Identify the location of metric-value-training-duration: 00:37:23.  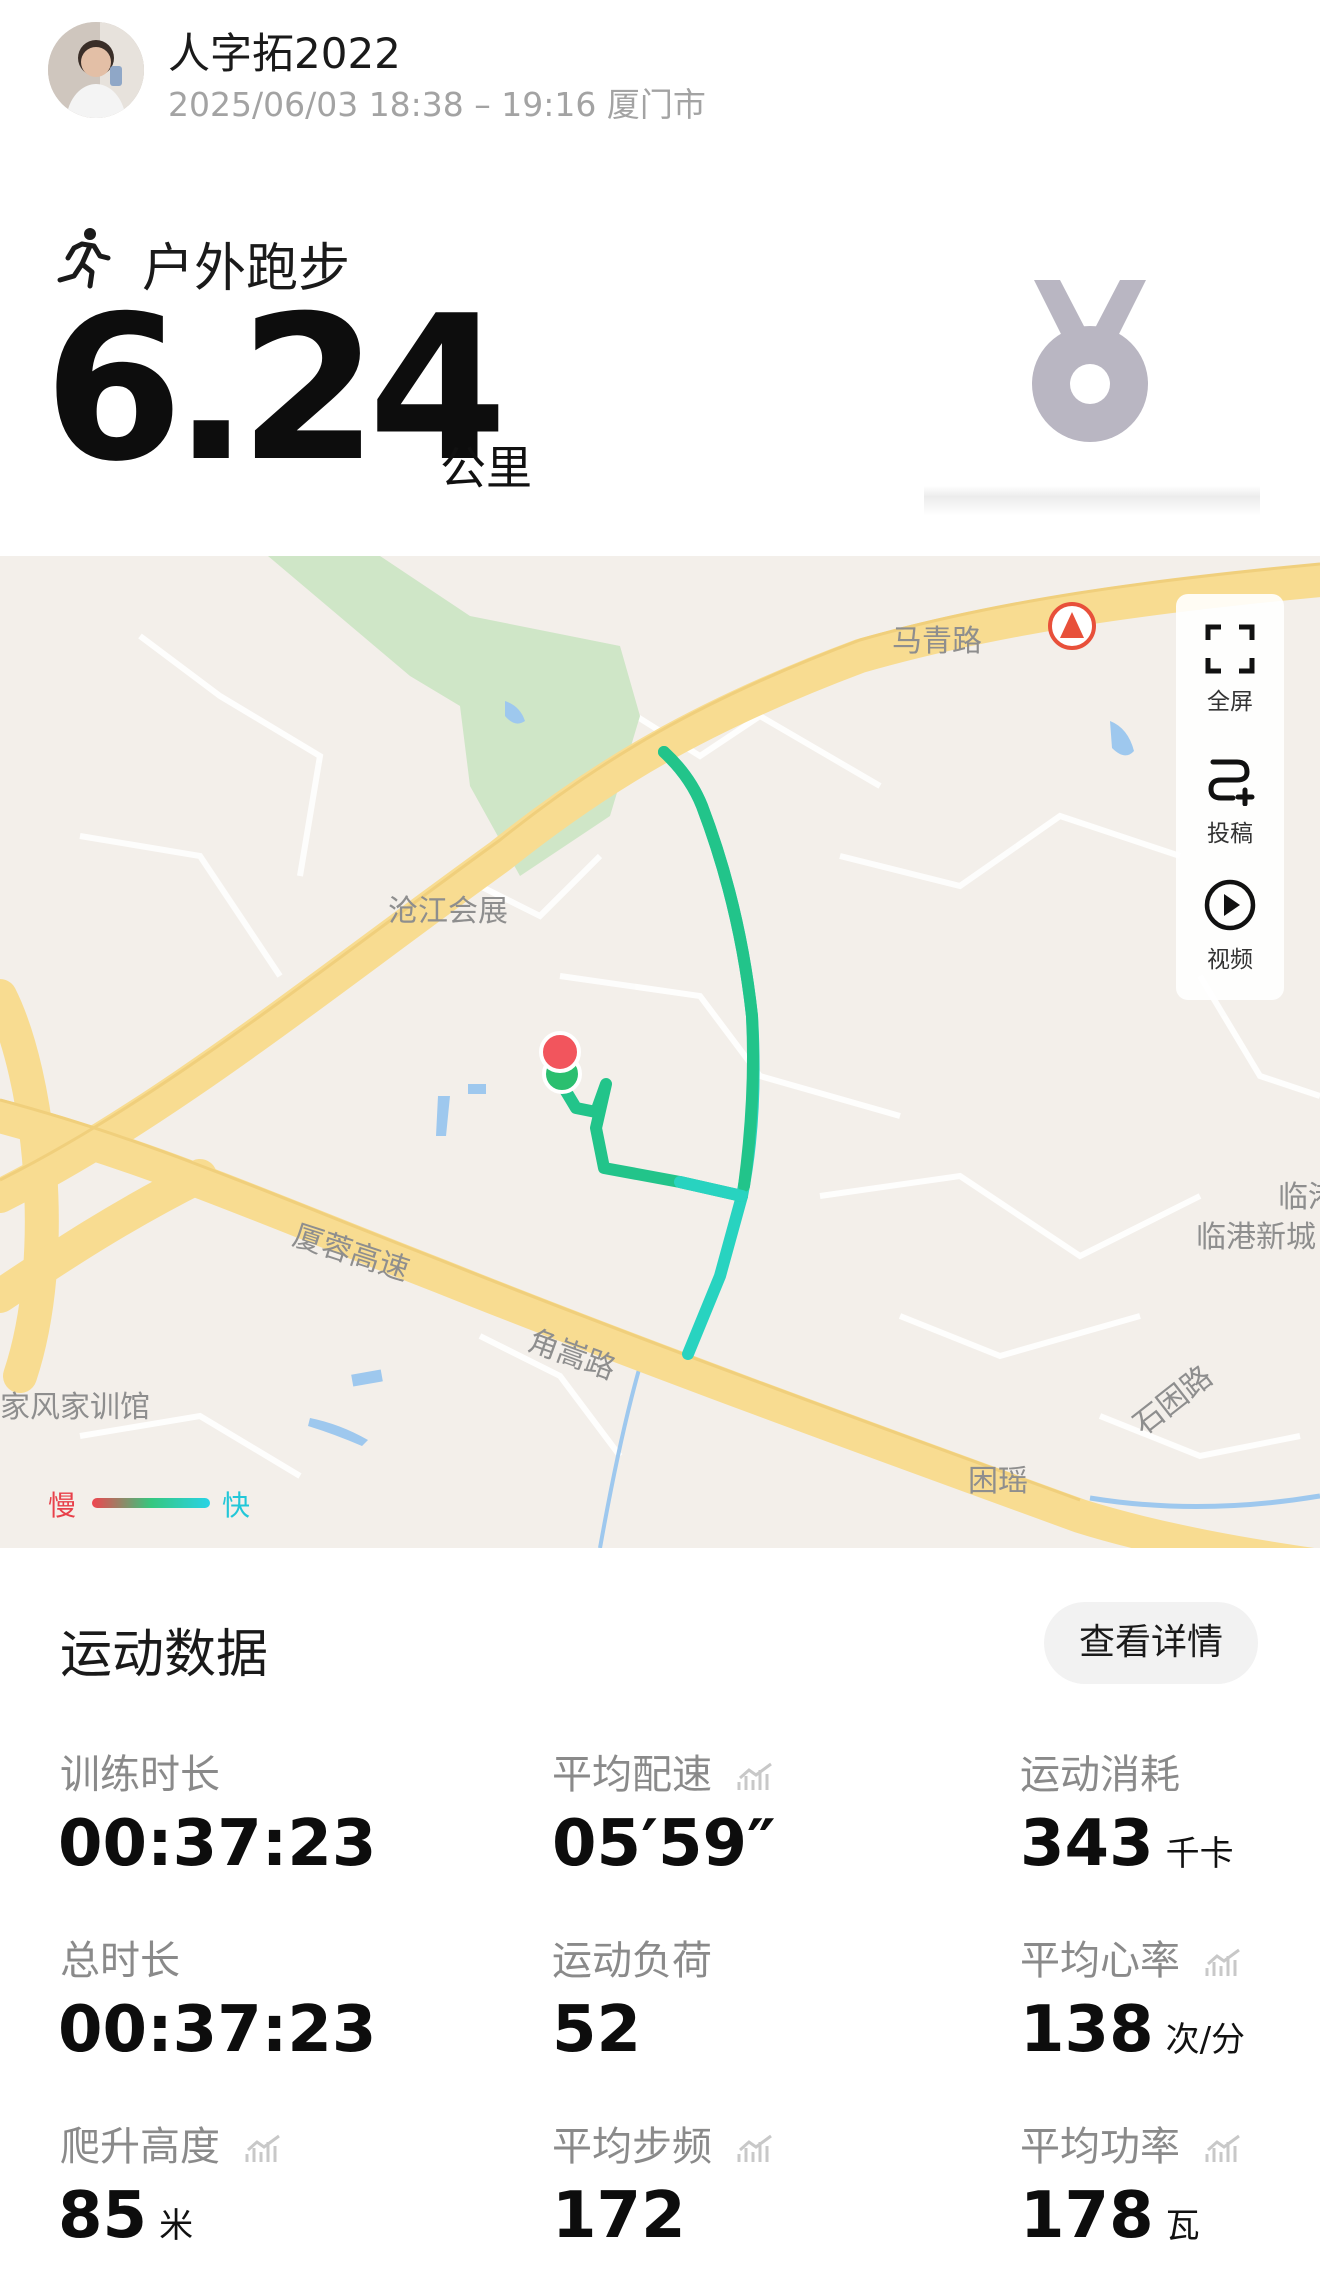
(217, 1844).